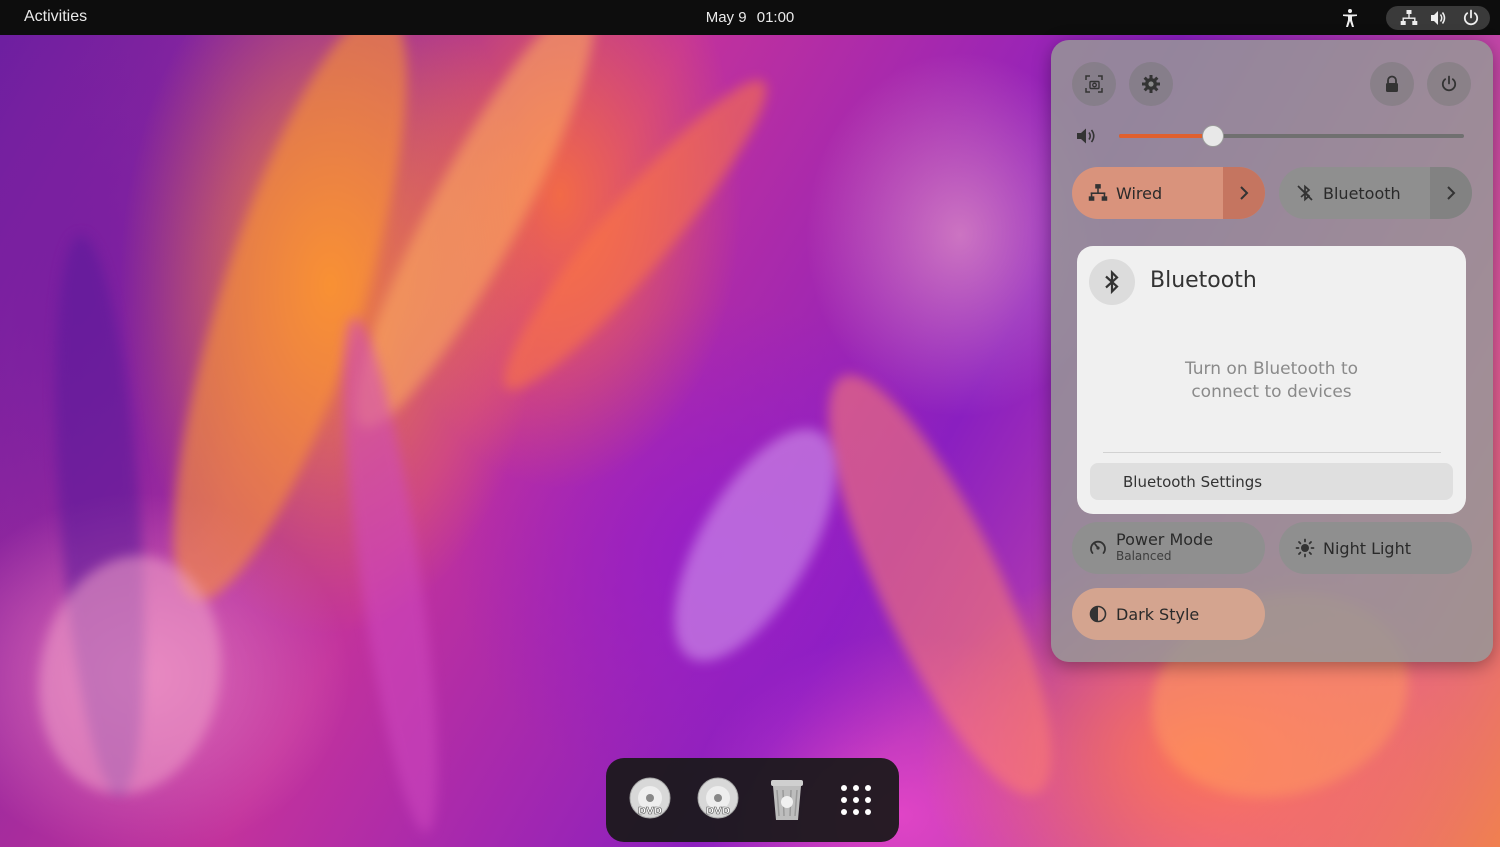  I want to click on bluetooth-icon, so click(1112, 282).